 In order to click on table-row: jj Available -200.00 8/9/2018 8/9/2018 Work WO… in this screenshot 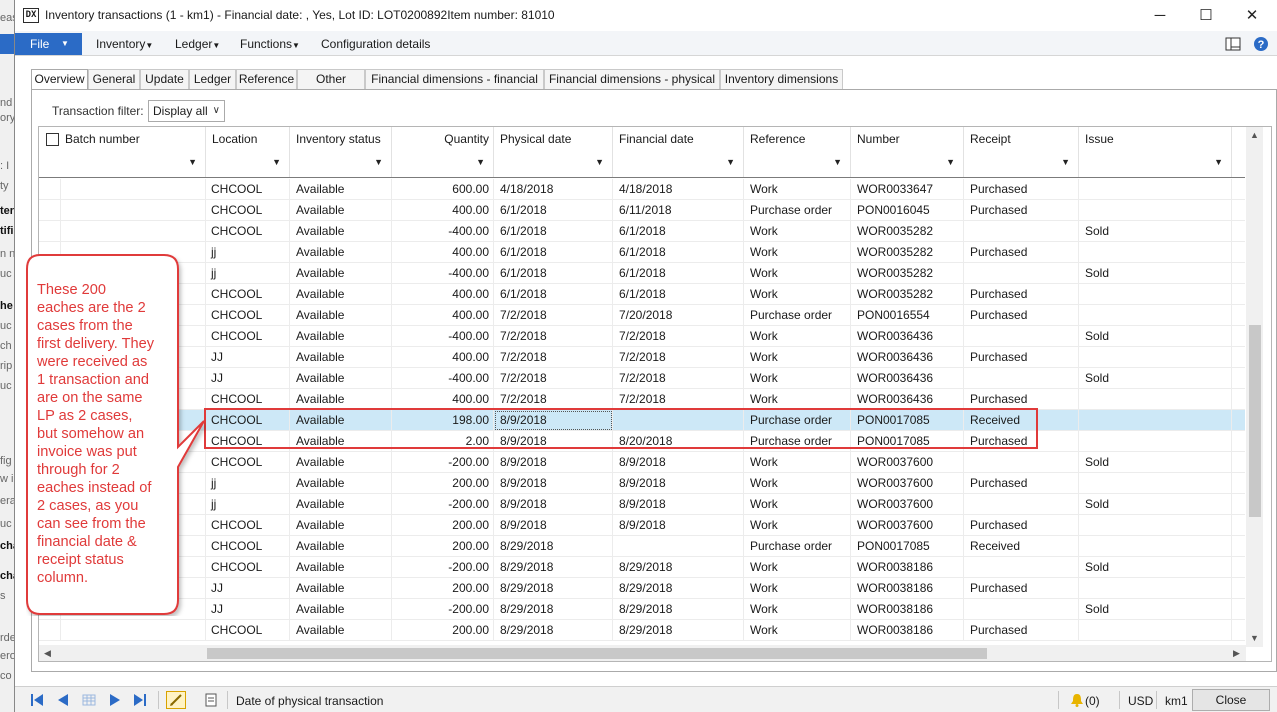, I will do `click(642, 504)`.